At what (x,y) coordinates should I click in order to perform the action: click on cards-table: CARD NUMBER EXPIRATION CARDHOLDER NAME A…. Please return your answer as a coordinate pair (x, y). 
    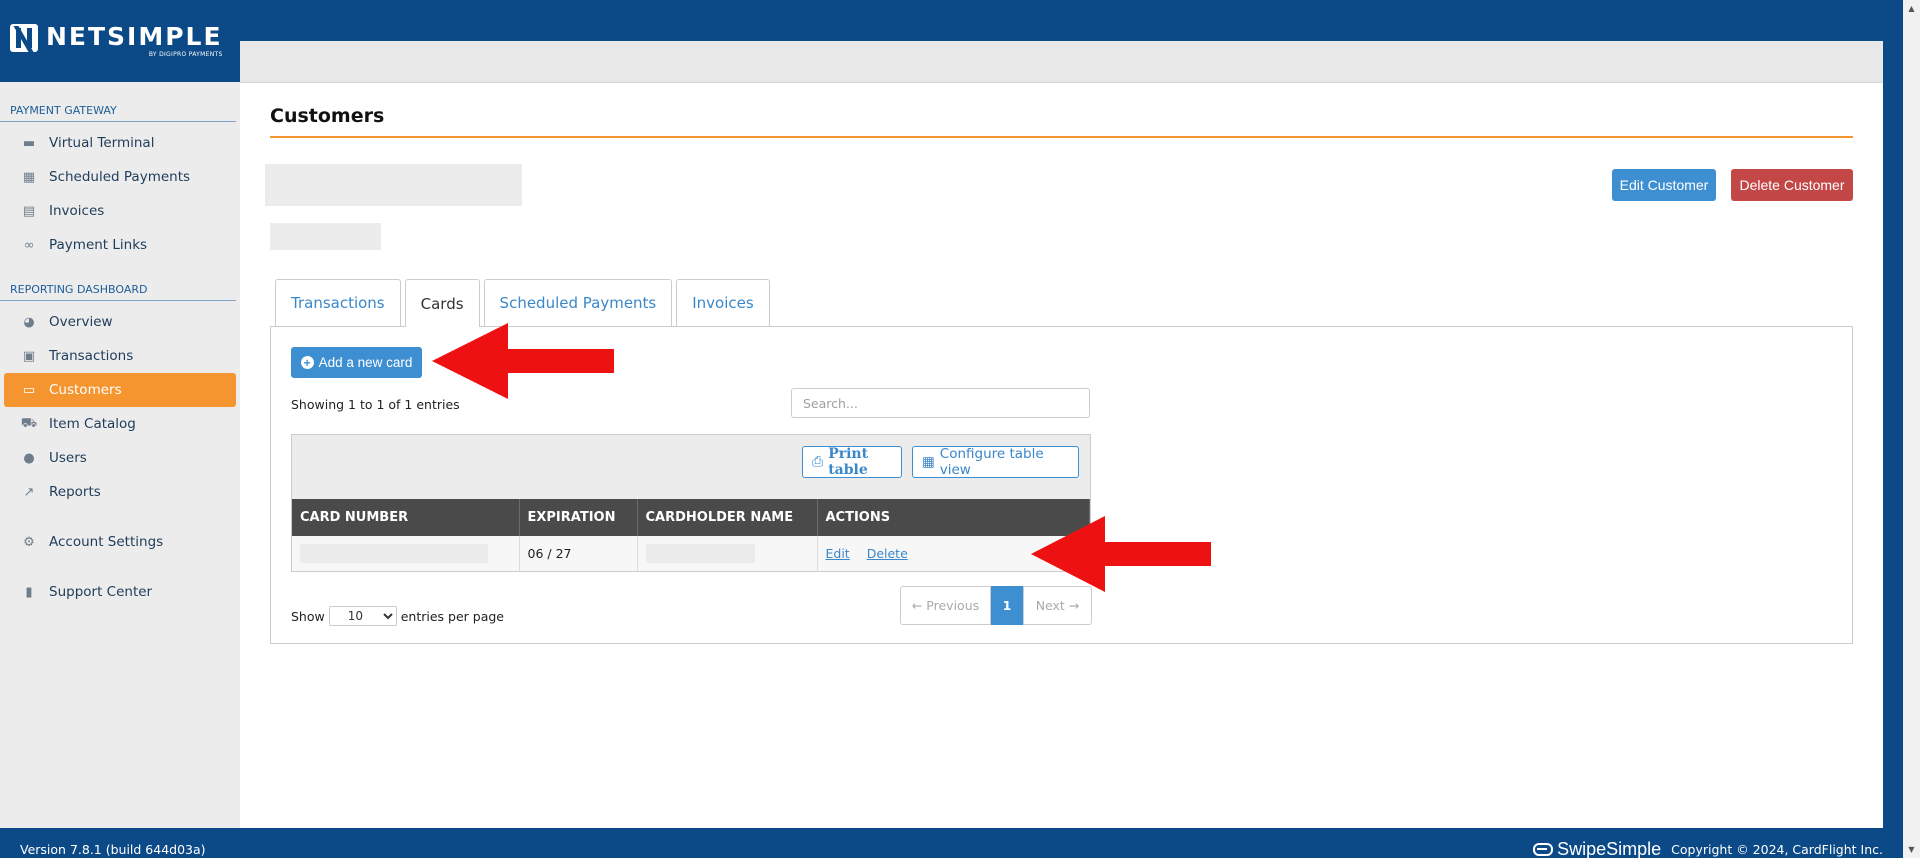
    Looking at the image, I should click on (691, 535).